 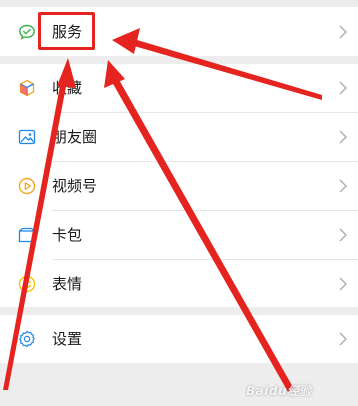 I want to click on menu-item-channels: 视频号, so click(x=179, y=186).